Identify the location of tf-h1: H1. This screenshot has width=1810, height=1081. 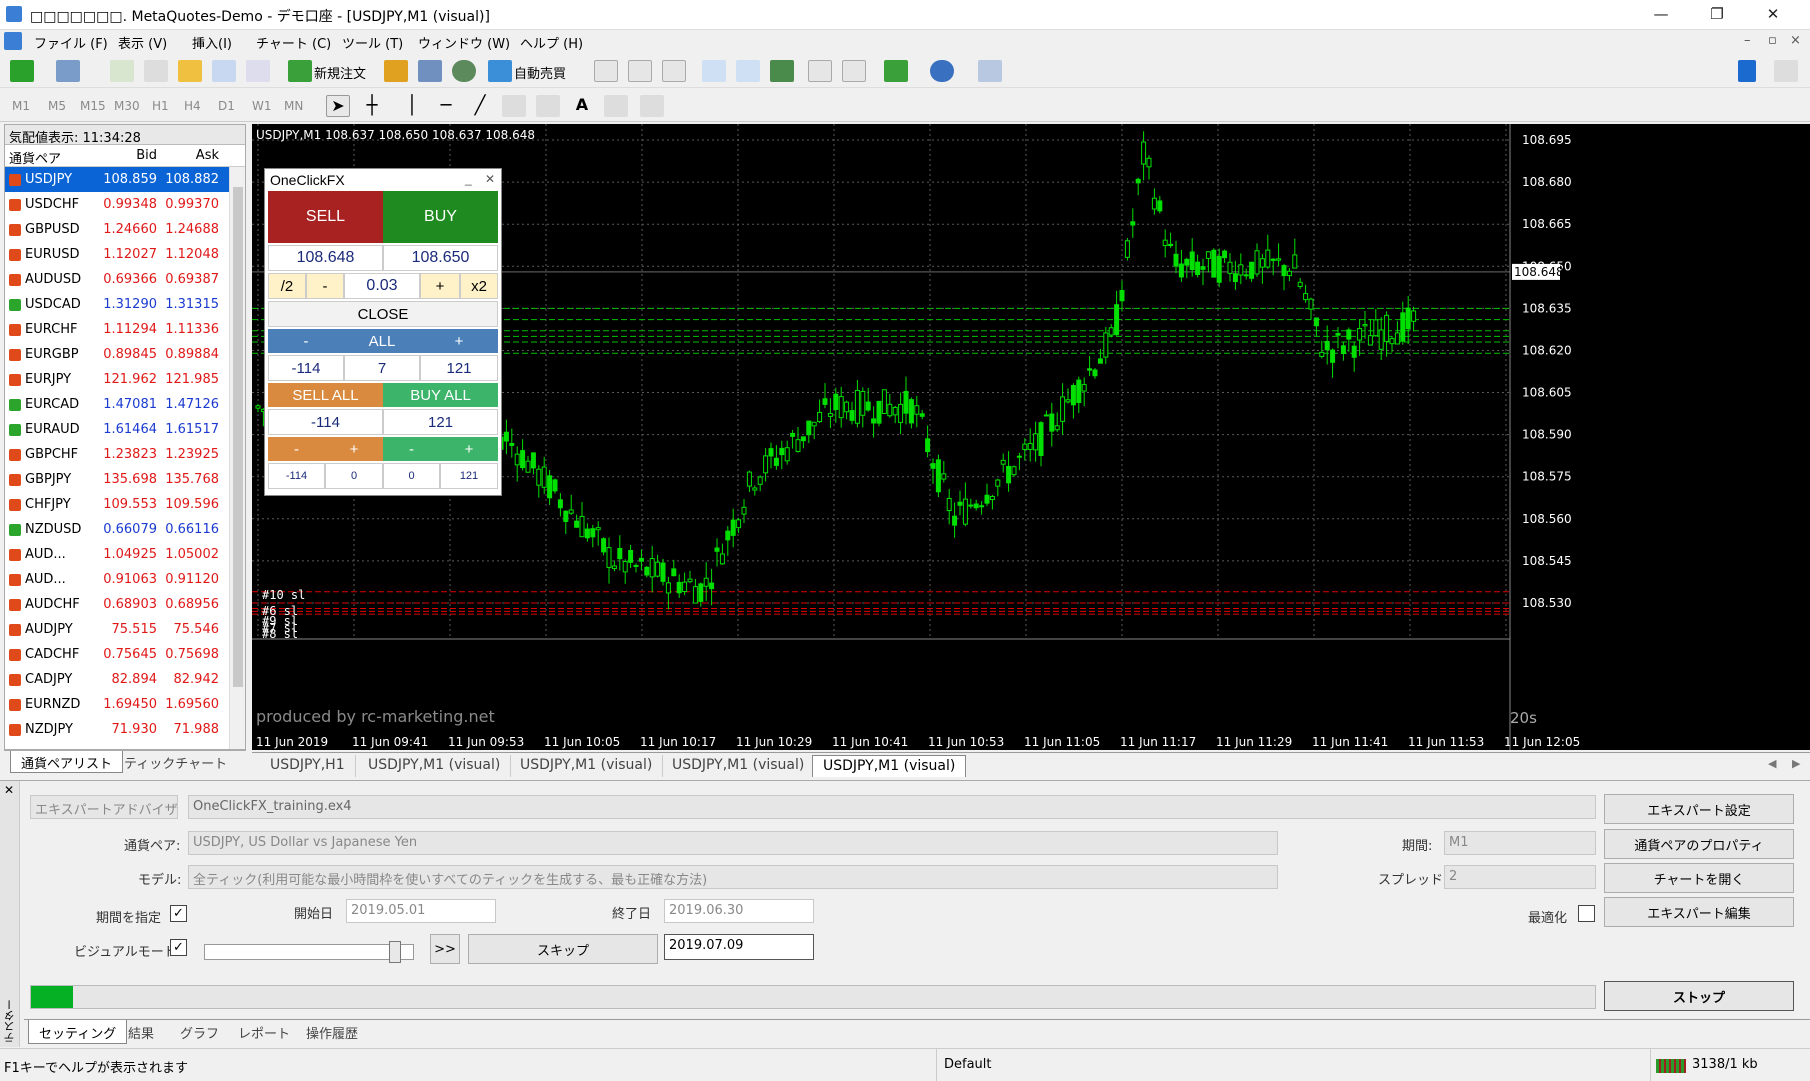
(160, 106).